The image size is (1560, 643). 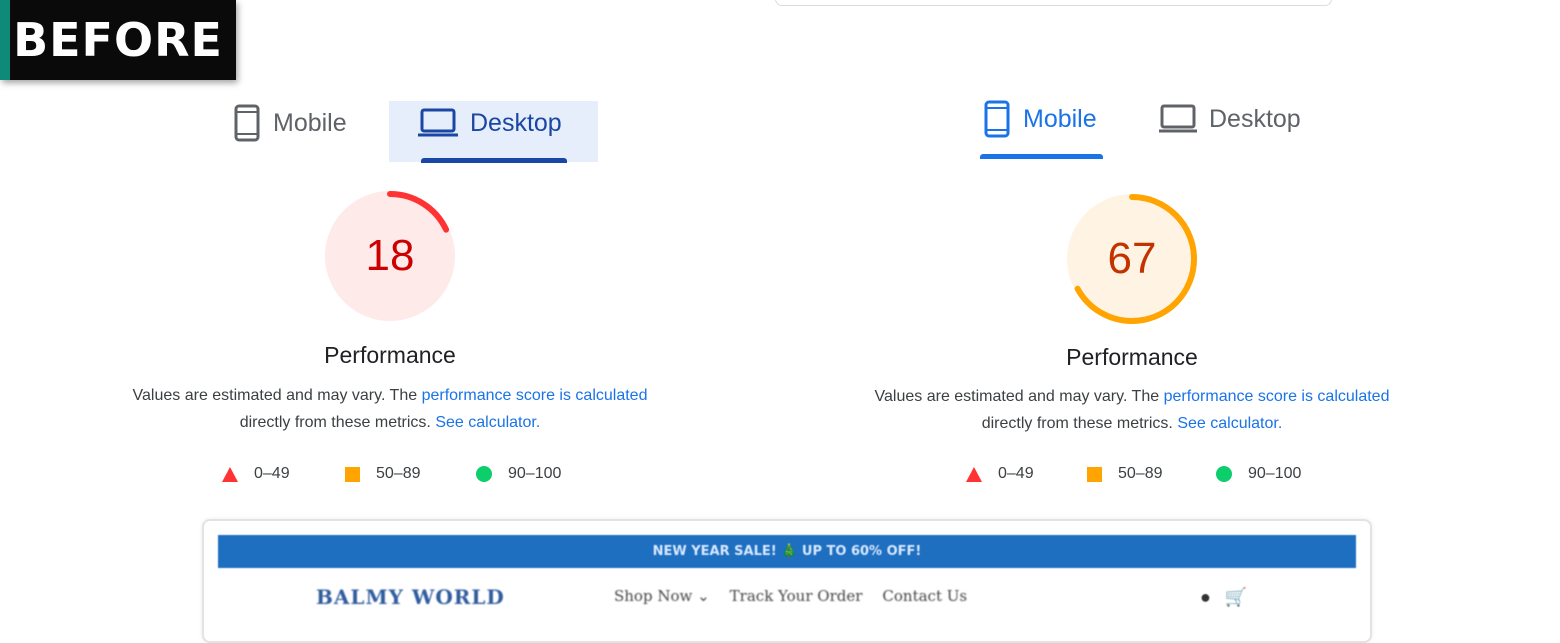 I want to click on search-bar-edge, so click(x=1053, y=3).